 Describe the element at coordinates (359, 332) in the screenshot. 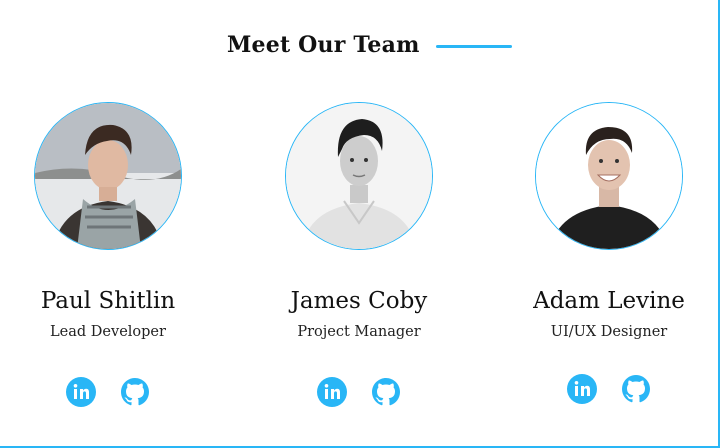

I see `member-role: Project Manager` at that location.